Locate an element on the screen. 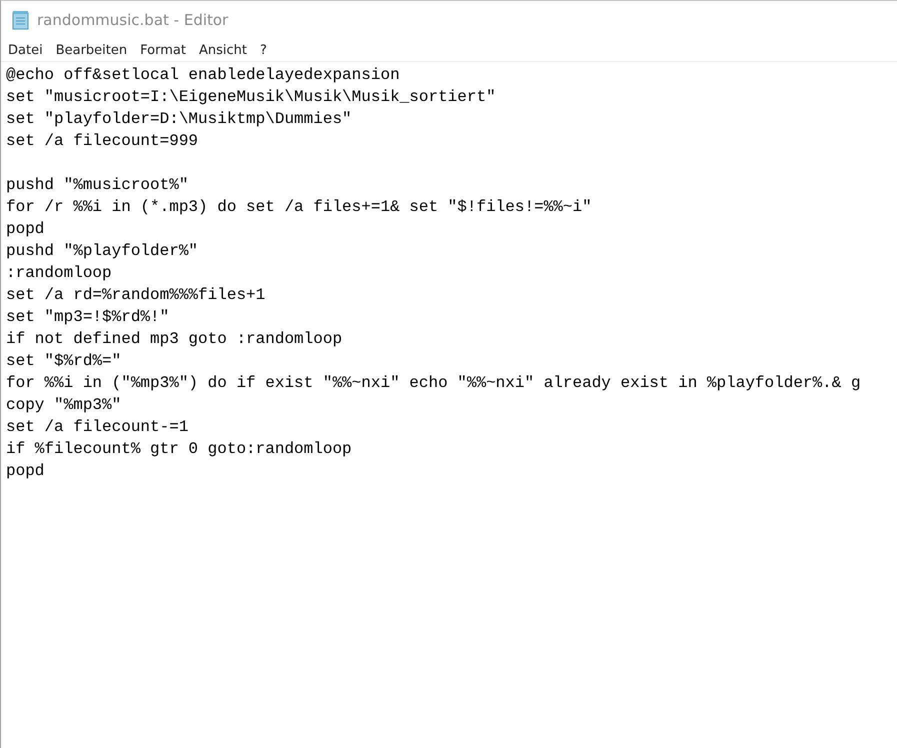  code-line: pushd "%playfolder%" is located at coordinates (102, 251).